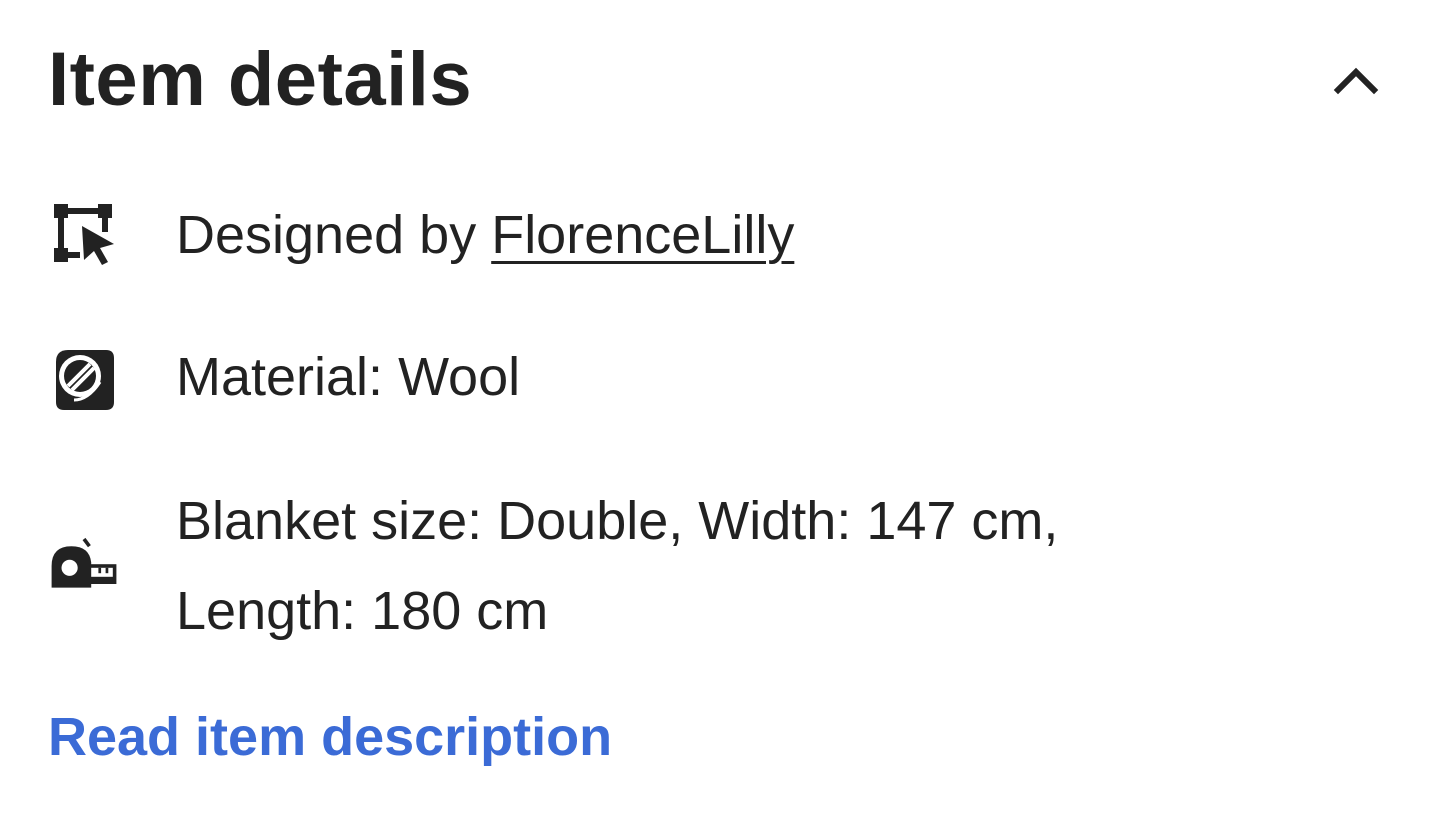  What do you see at coordinates (260, 79) in the screenshot?
I see `section-title: Item details` at bounding box center [260, 79].